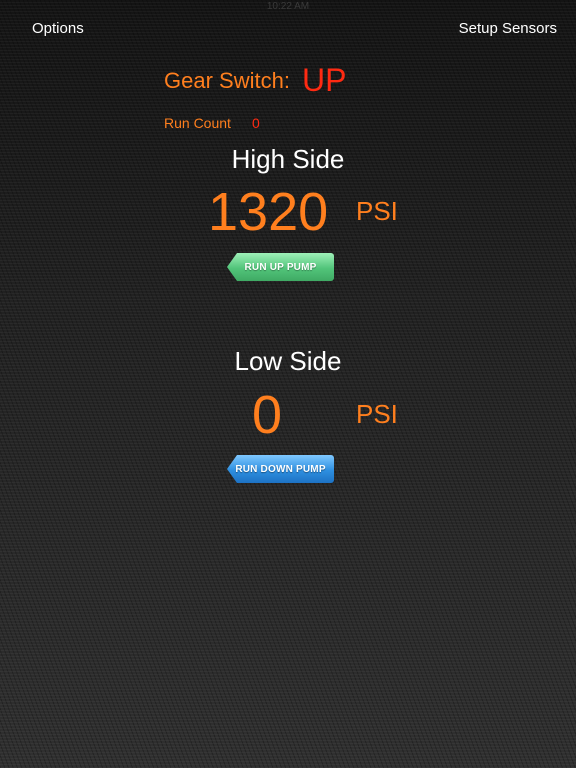 Image resolution: width=576 pixels, height=768 pixels. What do you see at coordinates (58, 28) in the screenshot?
I see `options-button: Options` at bounding box center [58, 28].